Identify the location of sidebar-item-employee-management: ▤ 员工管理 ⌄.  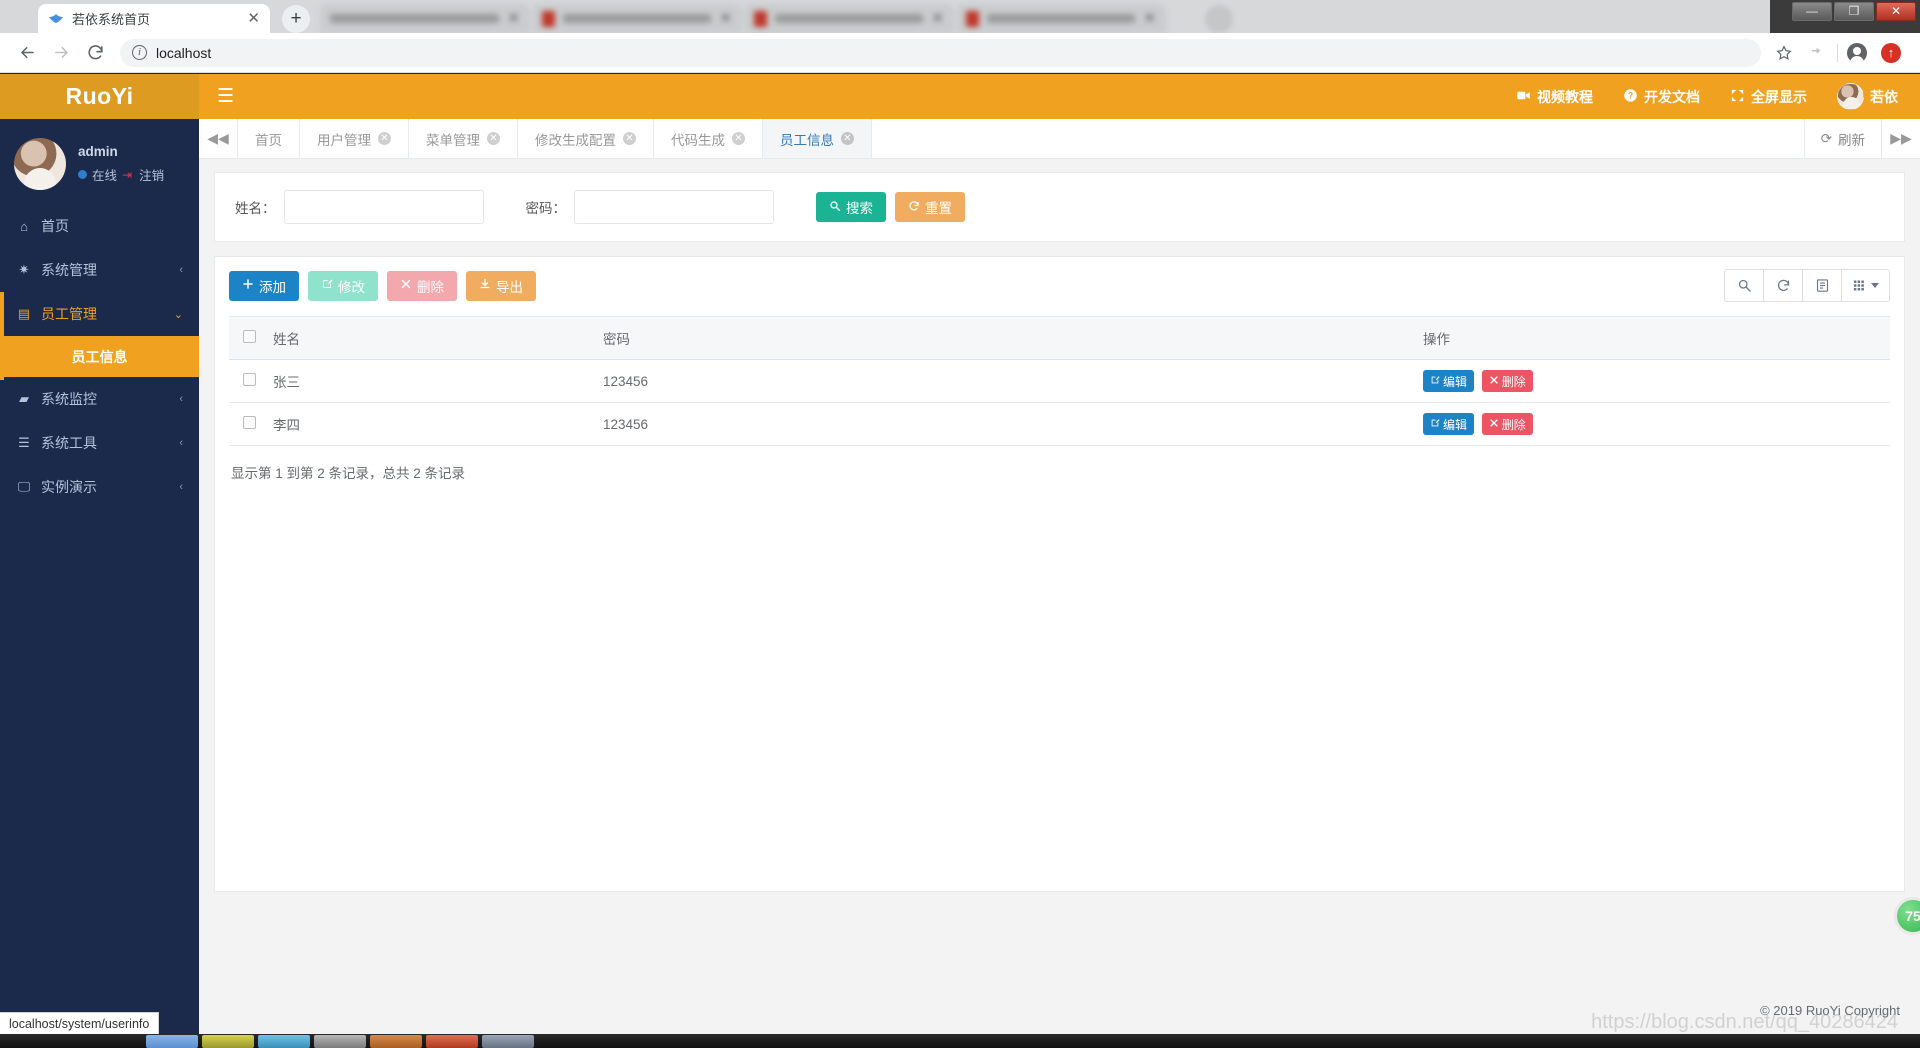
(99, 336).